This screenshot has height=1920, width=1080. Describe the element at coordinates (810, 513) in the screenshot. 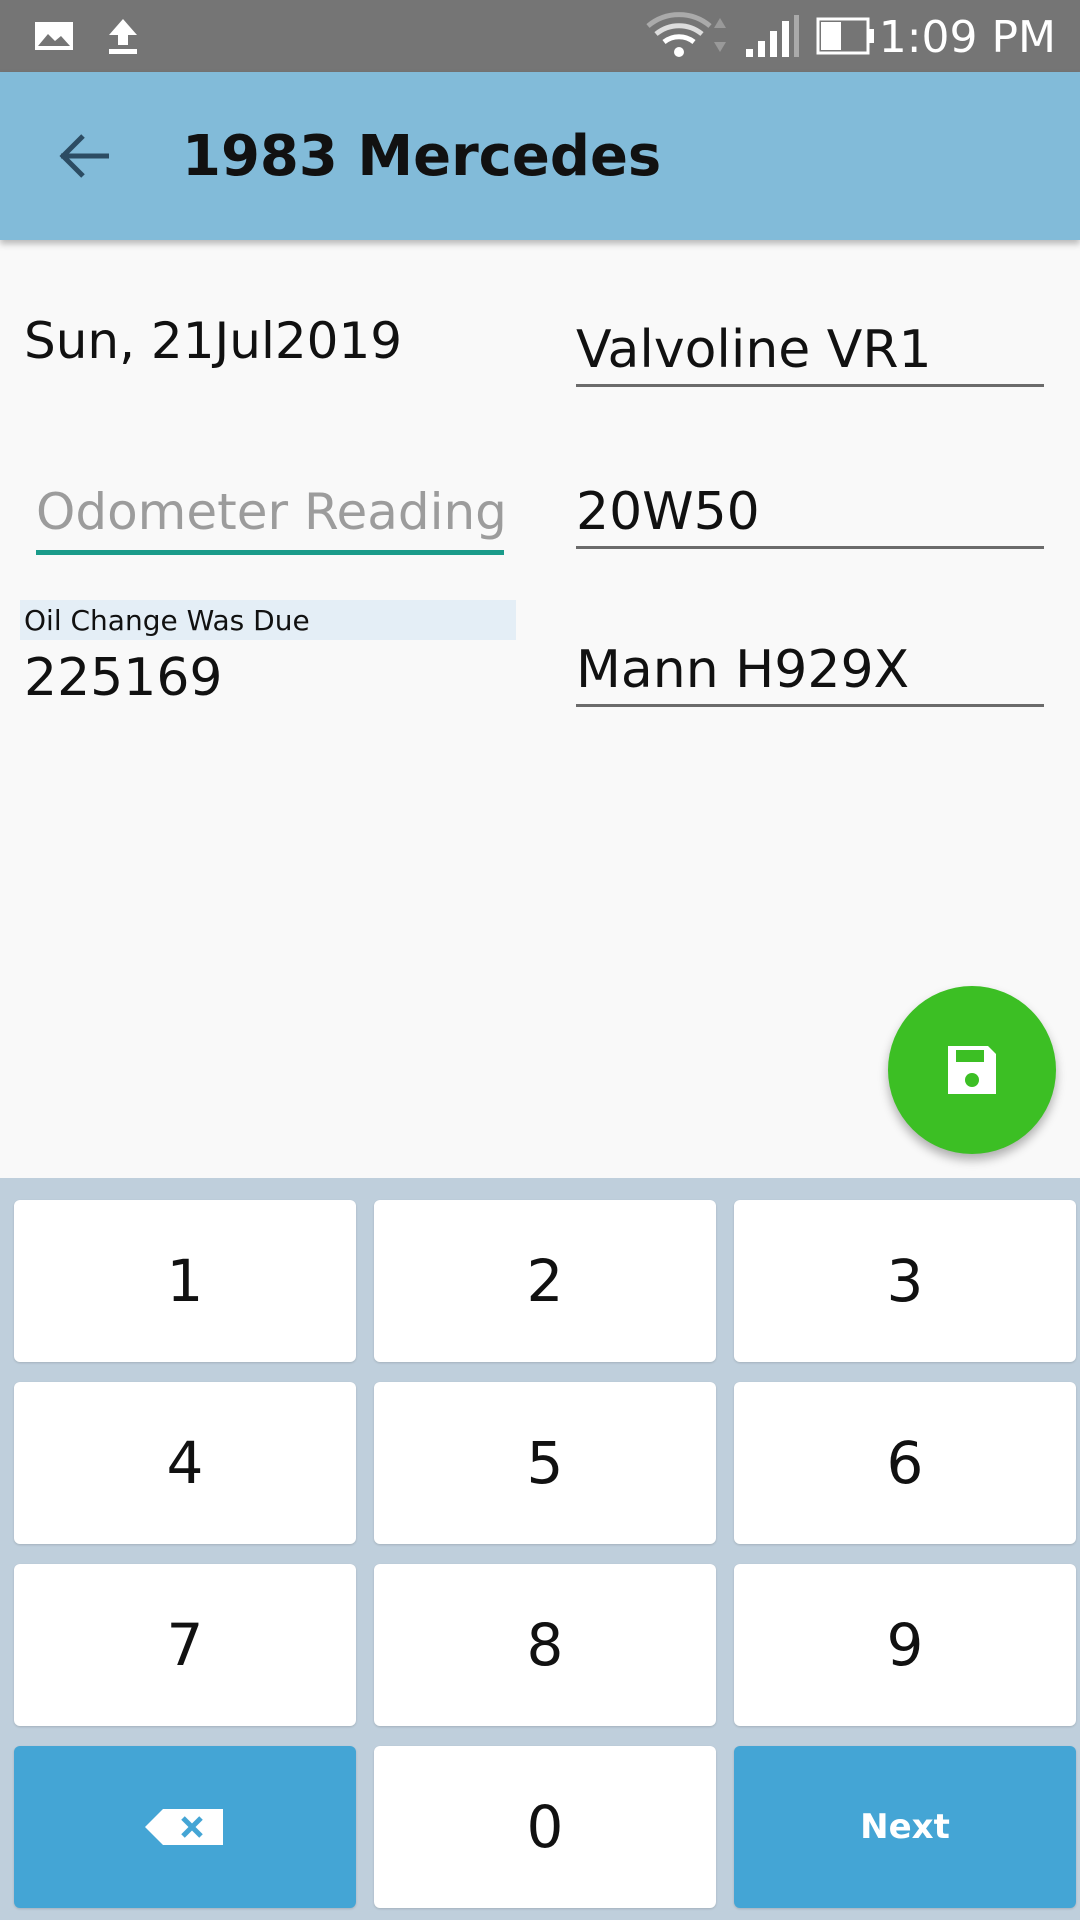

I see `oil-grade-field: 20W50` at that location.